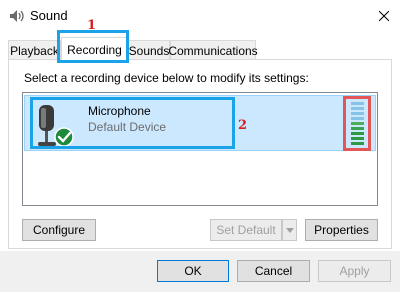 The image size is (400, 292). I want to click on close-button, so click(384, 16).